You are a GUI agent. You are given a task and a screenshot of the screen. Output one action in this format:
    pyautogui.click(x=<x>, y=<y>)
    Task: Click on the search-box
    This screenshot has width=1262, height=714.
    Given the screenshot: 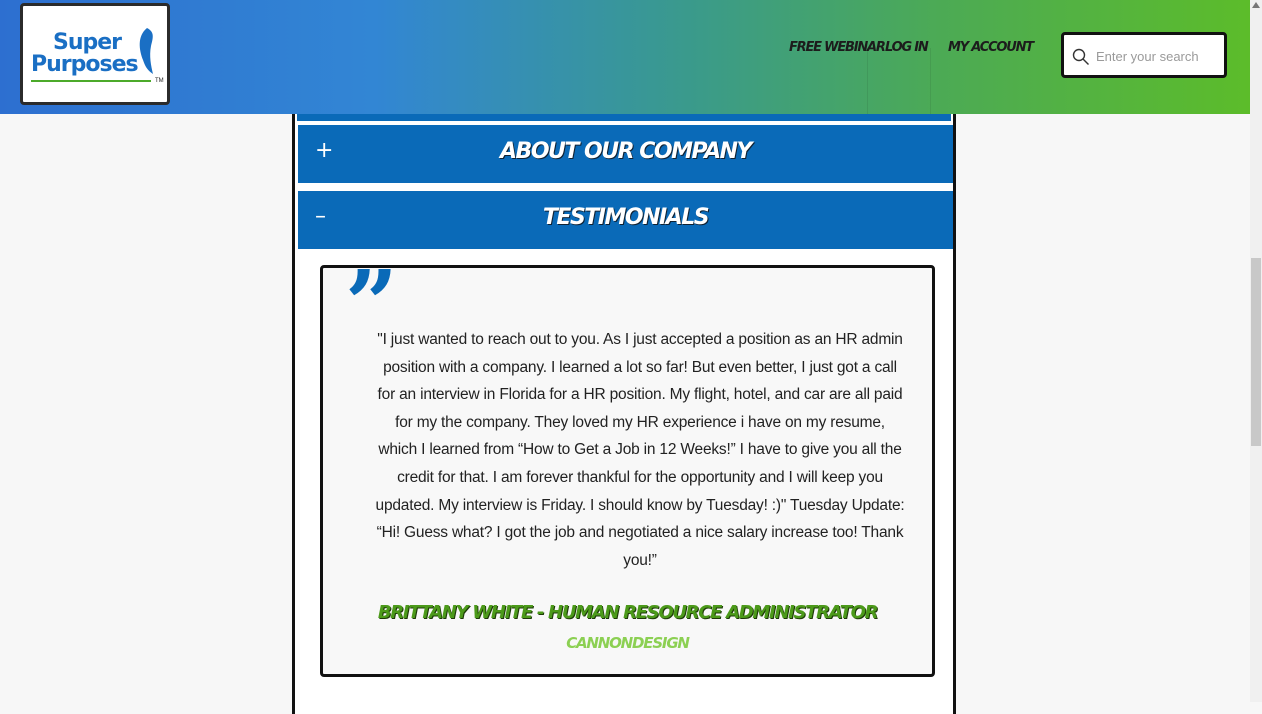 What is the action you would take?
    pyautogui.click(x=1144, y=55)
    